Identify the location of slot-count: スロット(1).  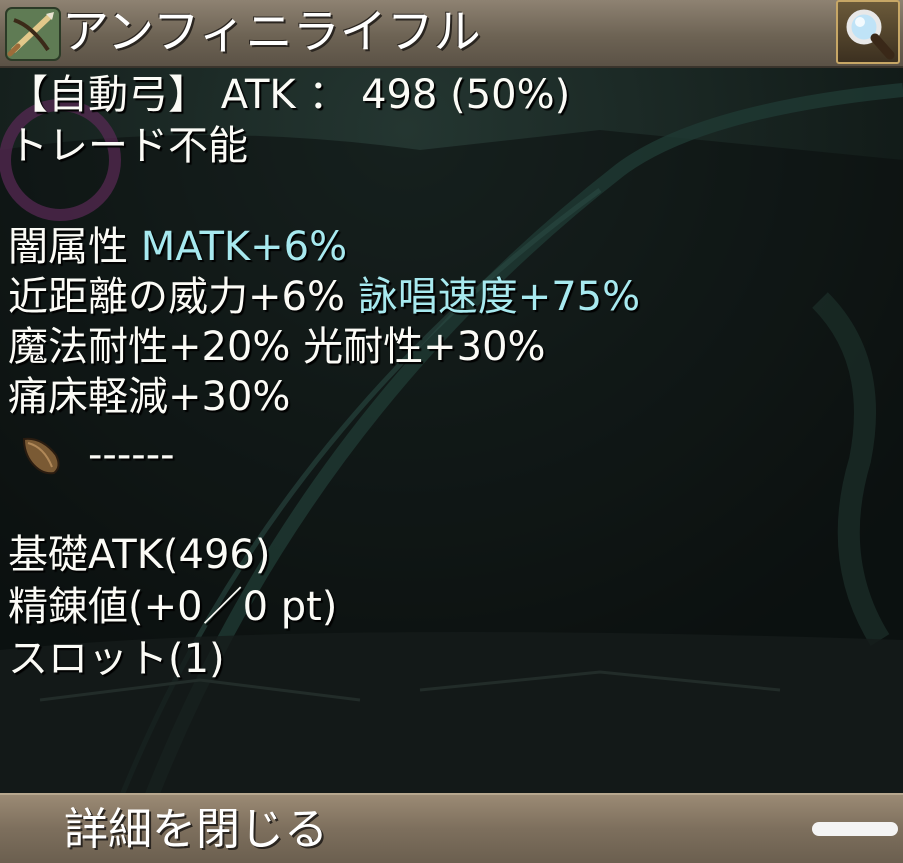
(116, 659).